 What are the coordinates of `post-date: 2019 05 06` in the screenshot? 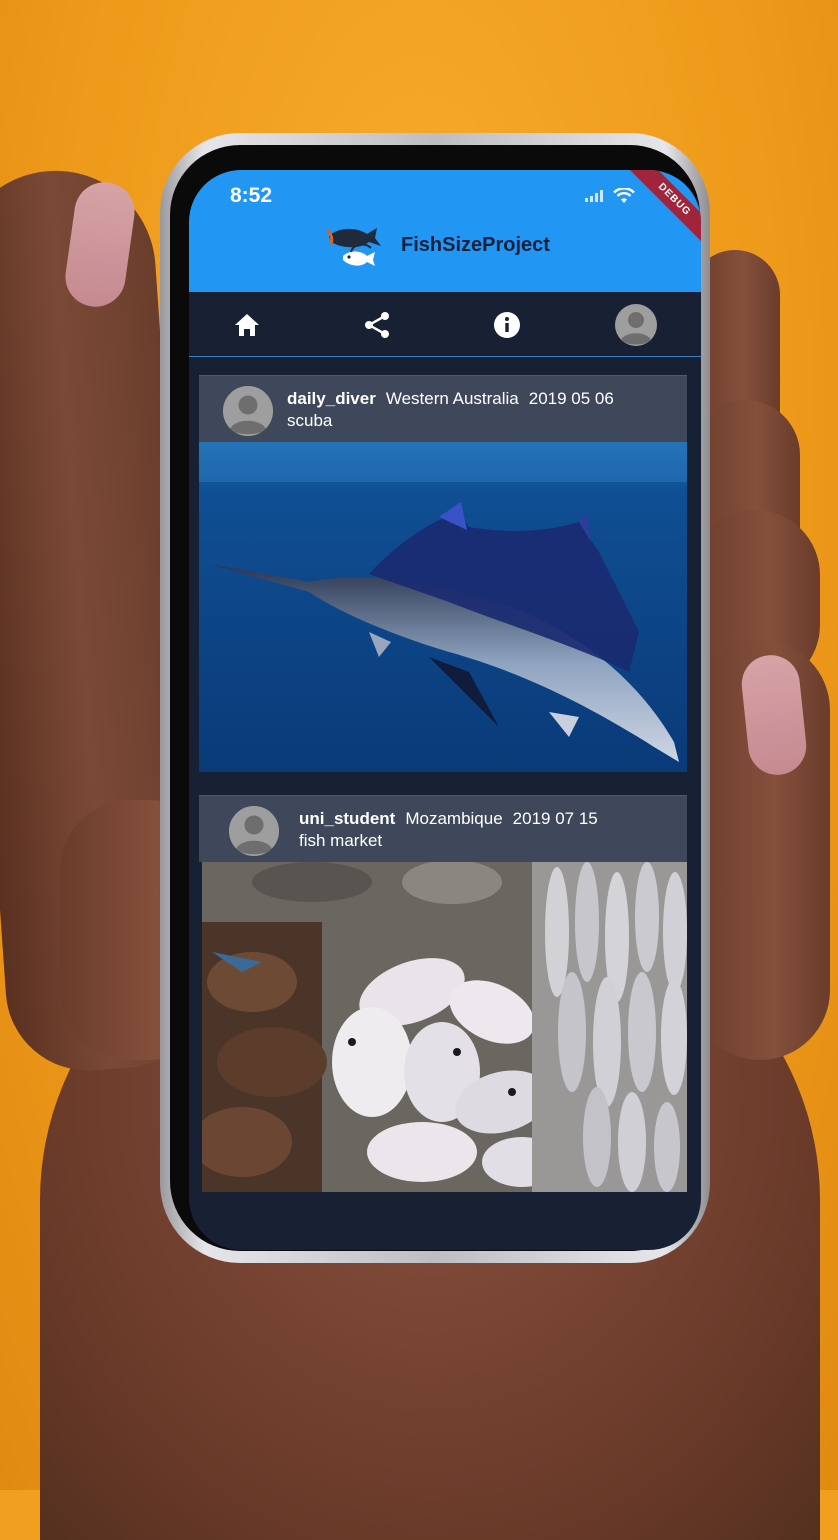 It's located at (571, 398).